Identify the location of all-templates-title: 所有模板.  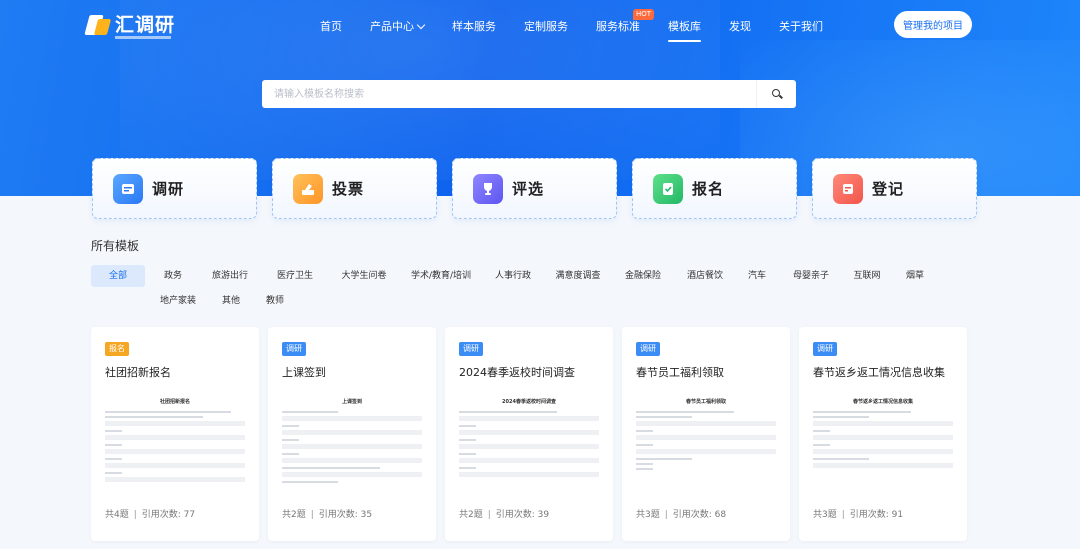
(115, 246).